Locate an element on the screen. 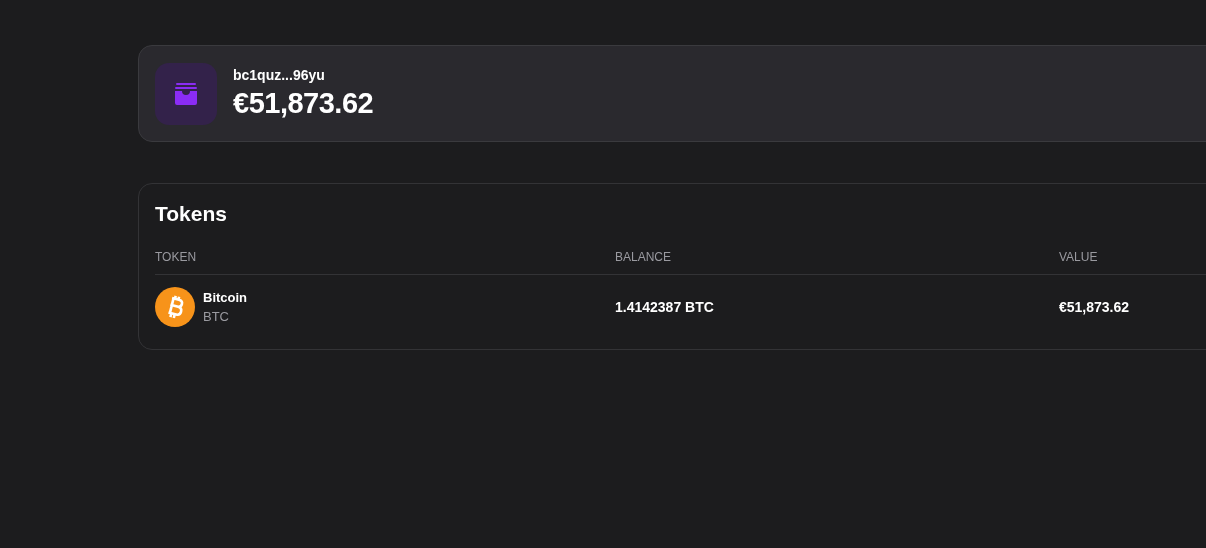 This screenshot has height=548, width=1206. total-balance: €51,873.62 is located at coordinates (303, 103).